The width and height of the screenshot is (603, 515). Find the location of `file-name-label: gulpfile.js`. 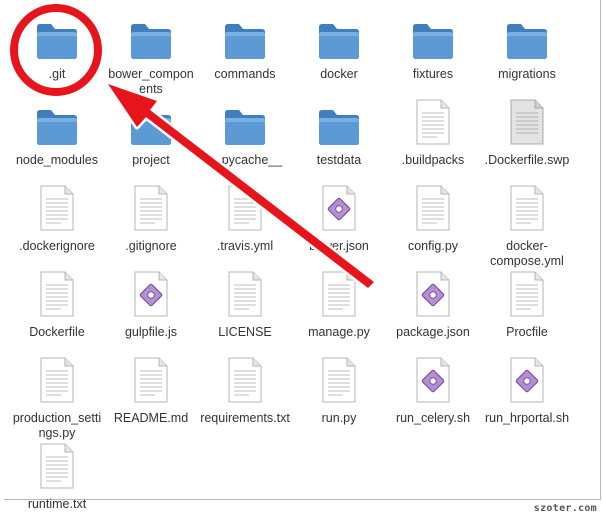

file-name-label: gulpfile.js is located at coordinates (151, 332).